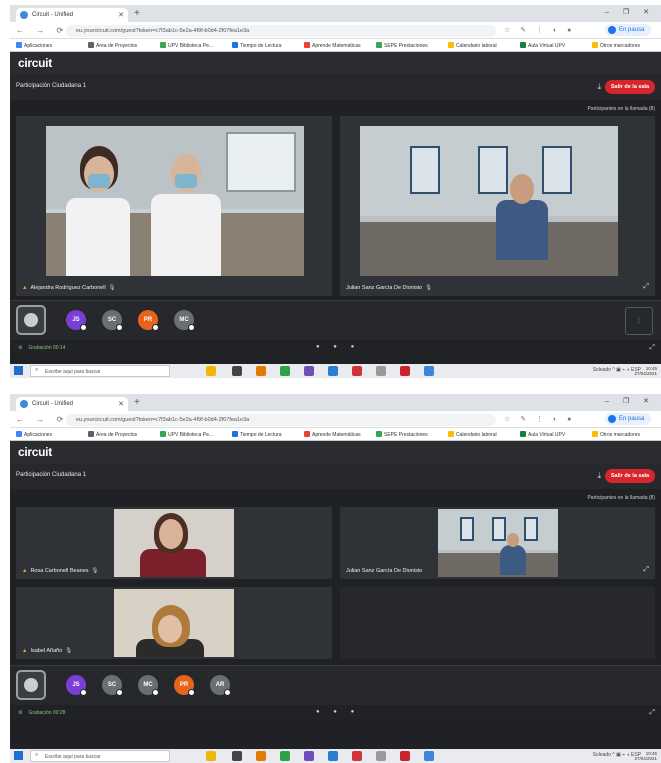  Describe the element at coordinates (476, 435) in the screenshot. I see `bookmark-label: Calendario laboral` at that location.